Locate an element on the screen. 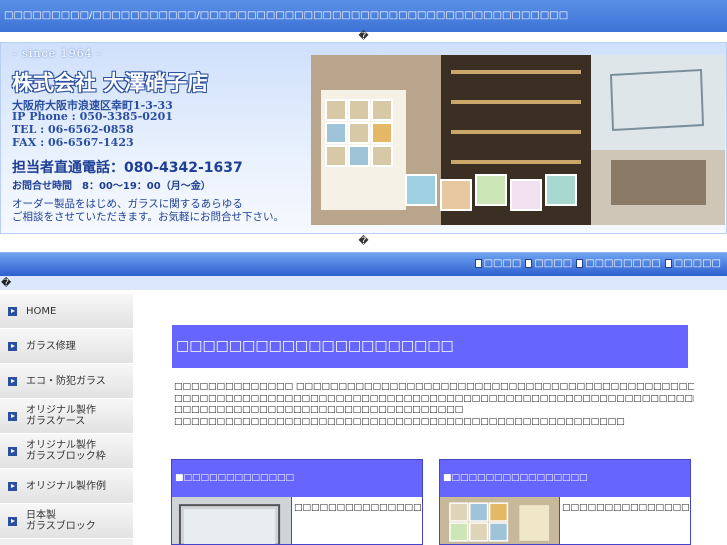  glass-block-photo is located at coordinates (500, 521).